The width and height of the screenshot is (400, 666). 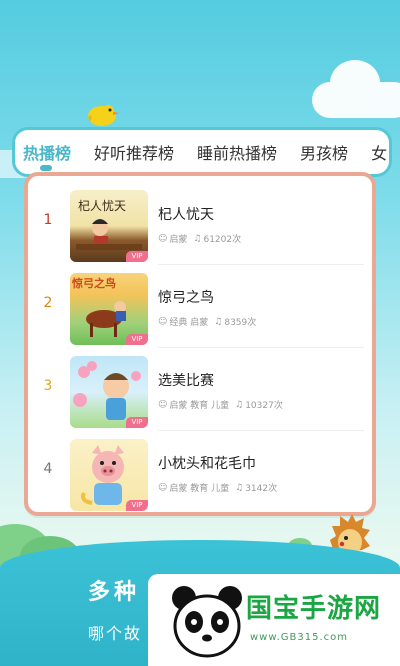 What do you see at coordinates (178, 240) in the screenshot?
I see `story-tags: 启蒙` at bounding box center [178, 240].